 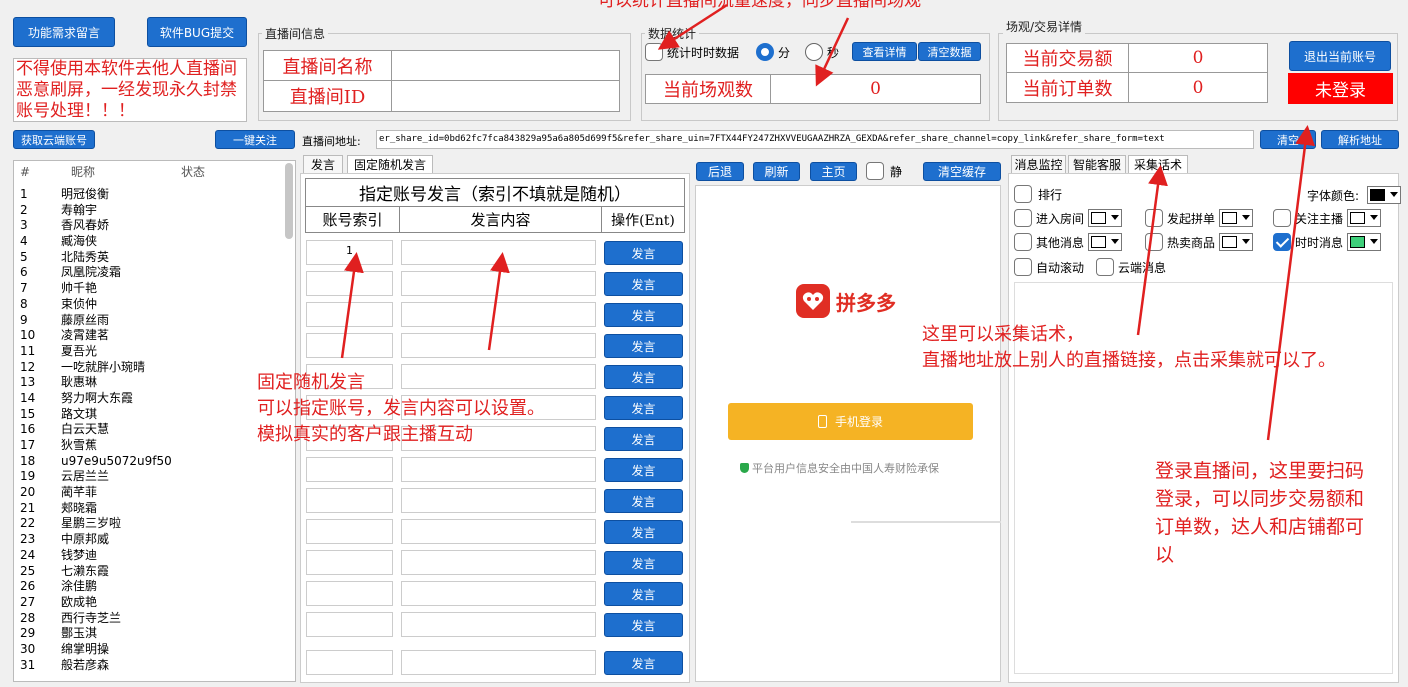 What do you see at coordinates (1288, 139) in the screenshot?
I see `clear-url-button: 清空` at bounding box center [1288, 139].